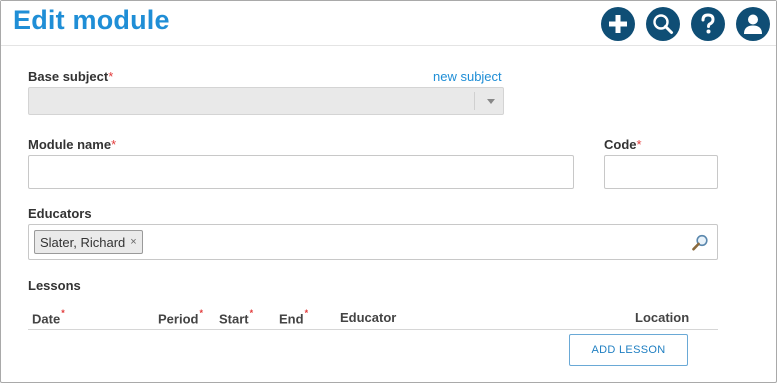  What do you see at coordinates (71, 76) in the screenshot?
I see `base-subject-label: Base subject*` at bounding box center [71, 76].